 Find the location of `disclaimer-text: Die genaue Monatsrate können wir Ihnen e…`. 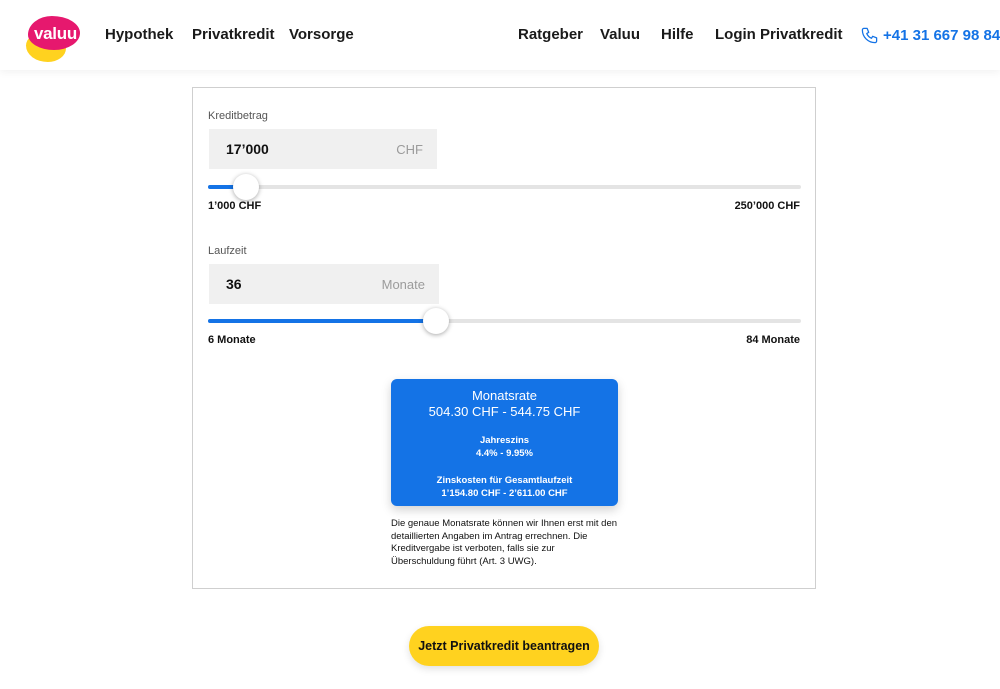

disclaimer-text: Die genaue Monatsrate können wir Ihnen e… is located at coordinates (504, 542).